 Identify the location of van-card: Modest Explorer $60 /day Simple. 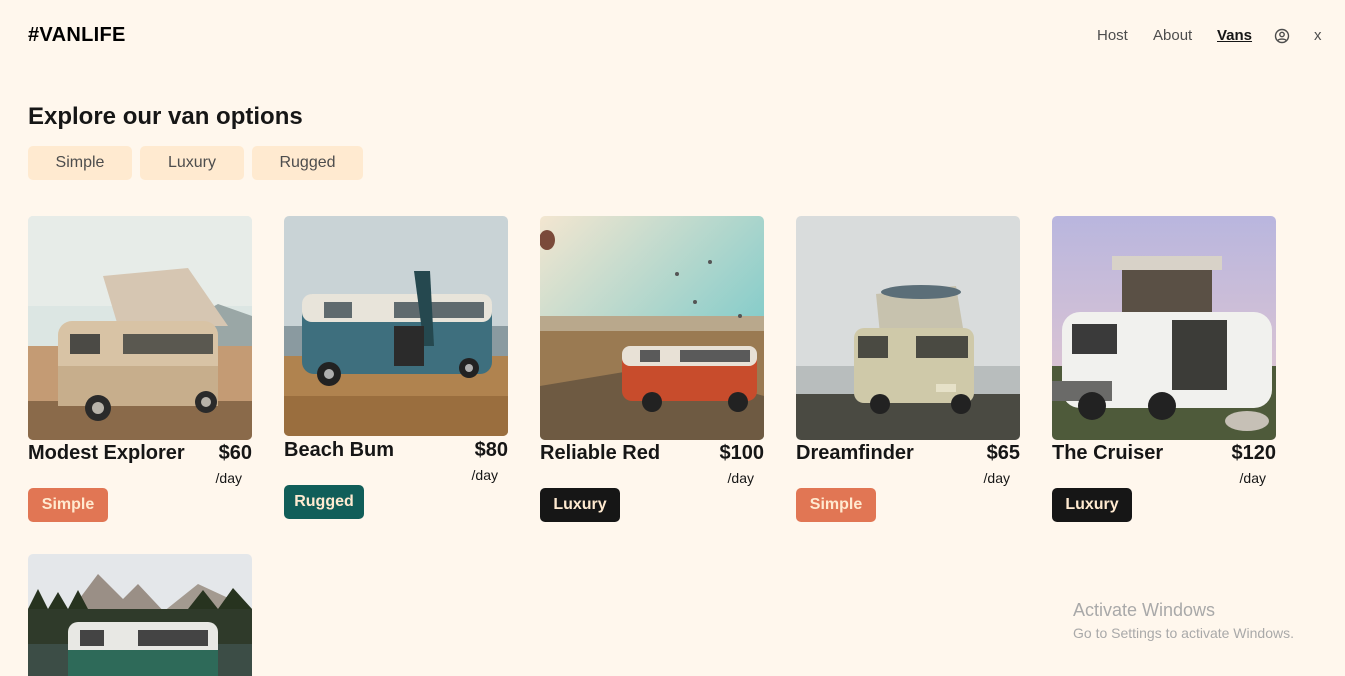
(140, 371).